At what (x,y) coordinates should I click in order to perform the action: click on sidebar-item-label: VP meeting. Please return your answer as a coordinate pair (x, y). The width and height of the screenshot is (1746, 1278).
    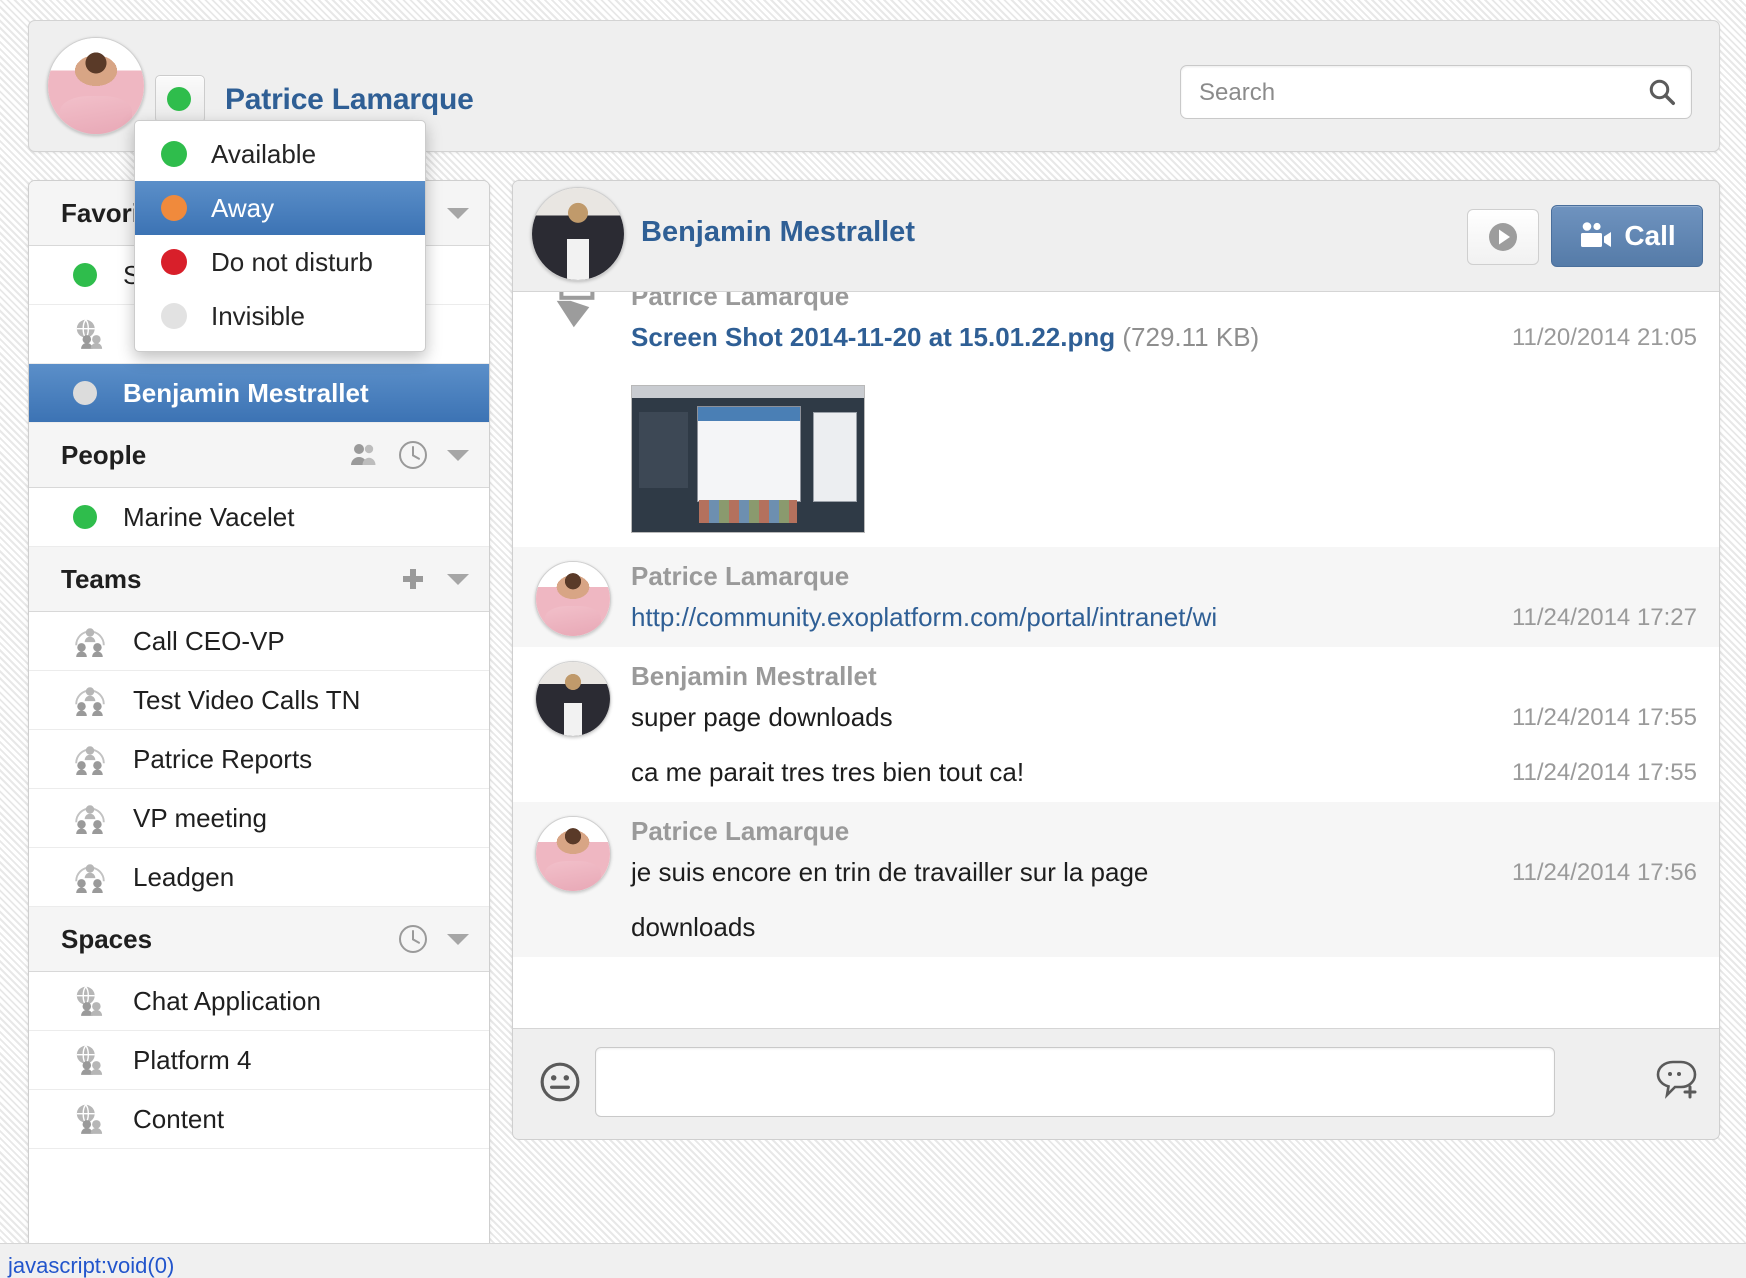
    Looking at the image, I should click on (200, 817).